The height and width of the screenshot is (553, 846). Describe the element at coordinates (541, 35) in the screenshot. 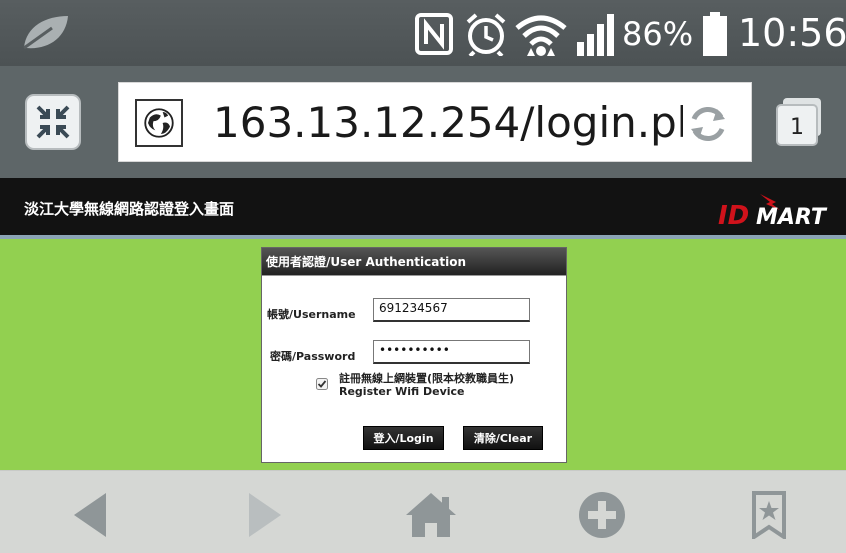

I see `wifi-icon` at that location.